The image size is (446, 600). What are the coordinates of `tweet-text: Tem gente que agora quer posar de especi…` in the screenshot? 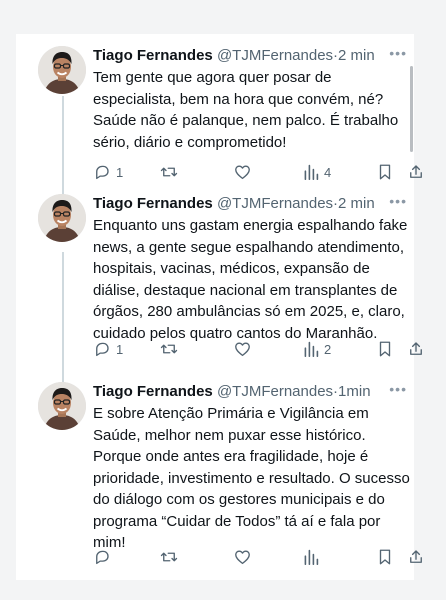 It's located at (246, 110).